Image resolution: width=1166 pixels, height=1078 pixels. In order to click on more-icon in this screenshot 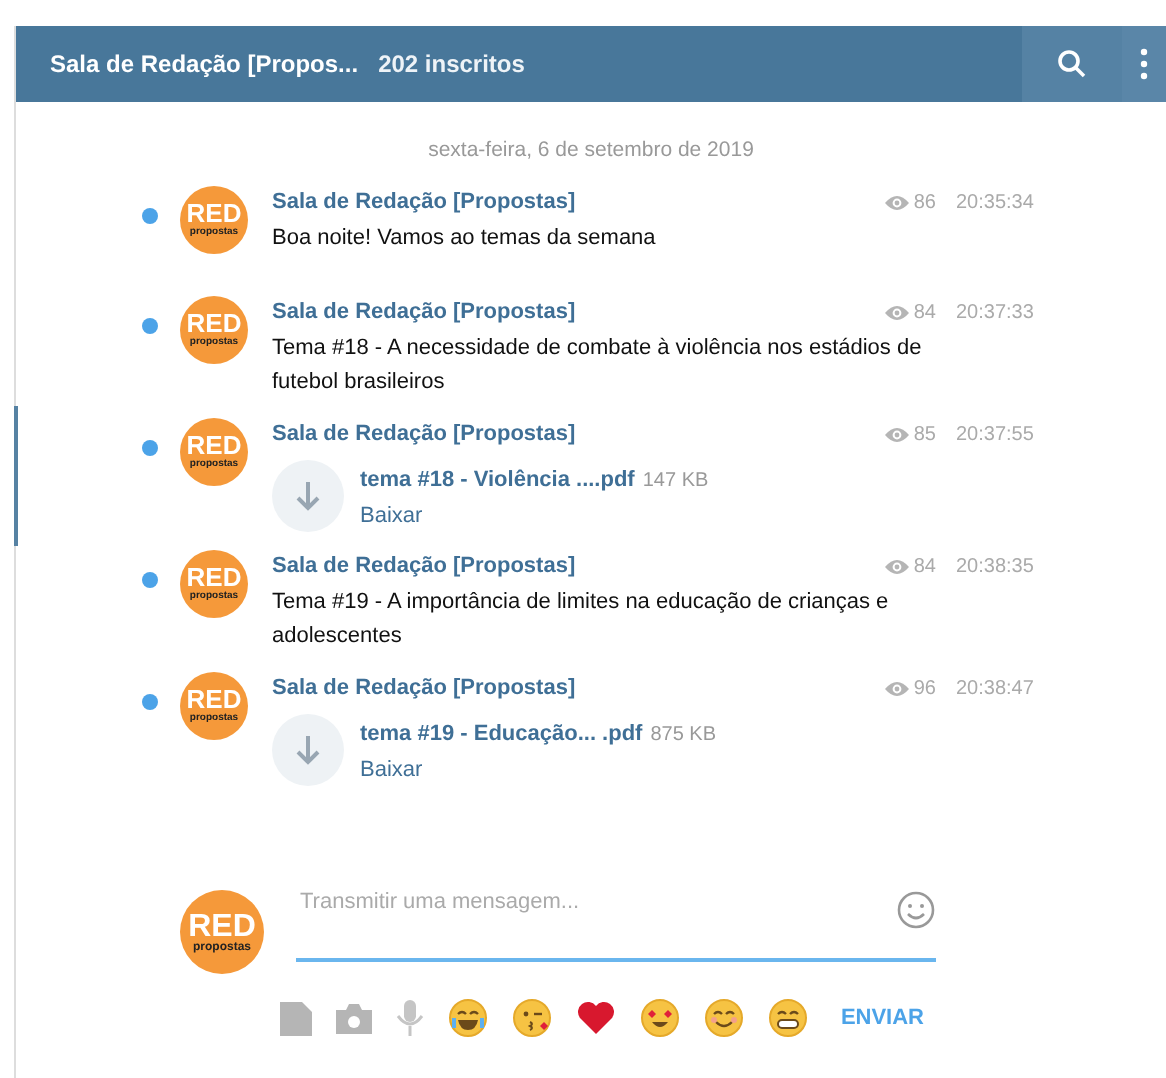, I will do `click(1144, 64)`.